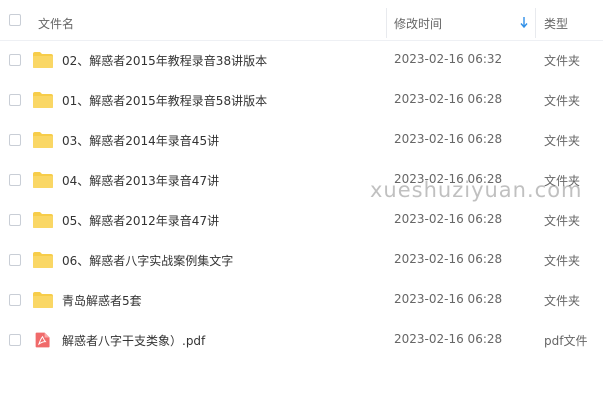 Image resolution: width=603 pixels, height=397 pixels. Describe the element at coordinates (301, 140) in the screenshot. I see `file-row: 03、解惑者2014年录音45讲 2023-02-16 06:28 文件夹` at that location.